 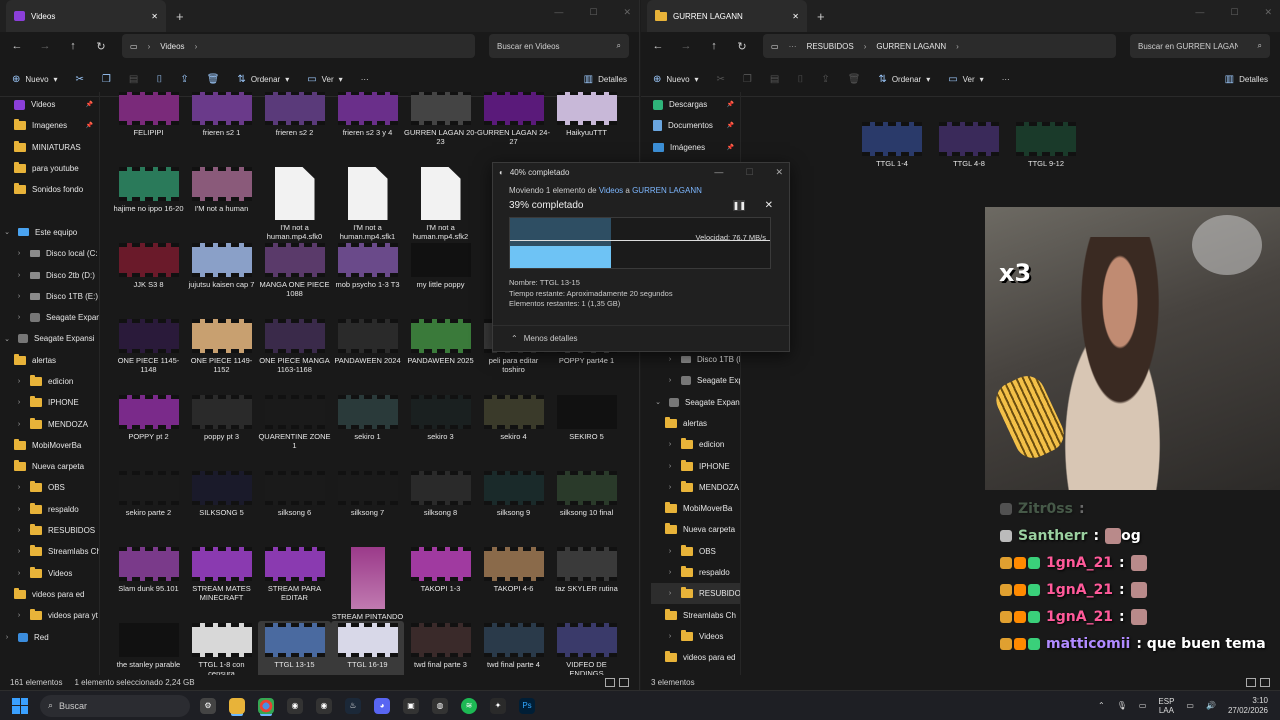 I want to click on new-button: ⊕ Nuevo ▾, so click(x=676, y=79).